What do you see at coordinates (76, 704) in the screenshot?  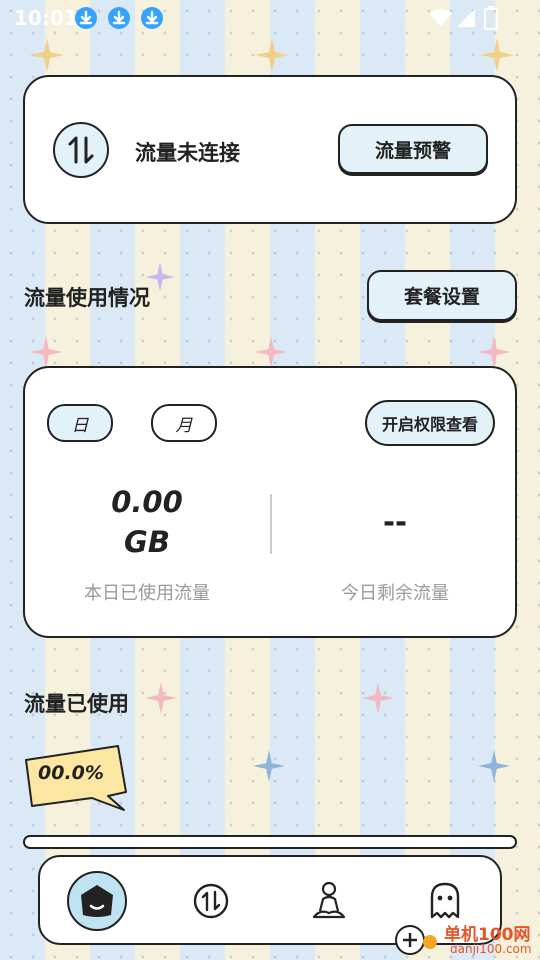 I see `used-section-title: 流量已使用` at bounding box center [76, 704].